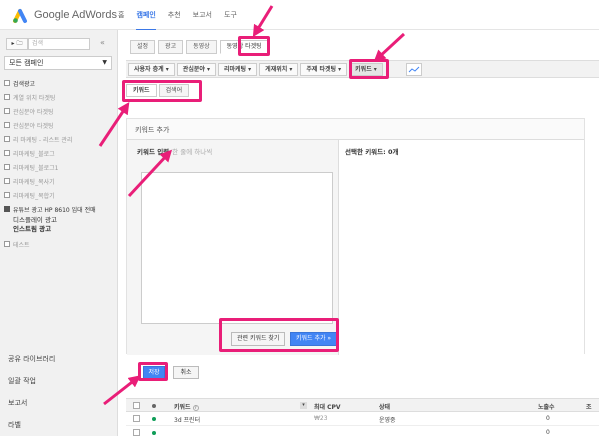 This screenshot has height=436, width=599. What do you see at coordinates (34, 196) in the screenshot?
I see `campaign-label: 리마케팅_복합기` at bounding box center [34, 196].